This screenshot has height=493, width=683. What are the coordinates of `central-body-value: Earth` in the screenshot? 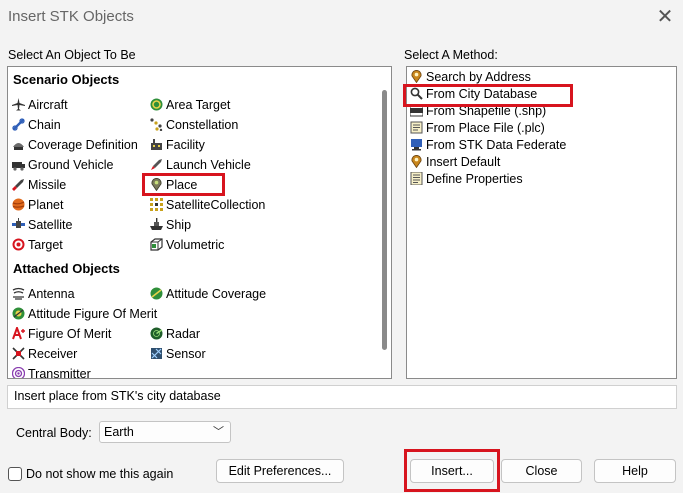 It's located at (119, 432).